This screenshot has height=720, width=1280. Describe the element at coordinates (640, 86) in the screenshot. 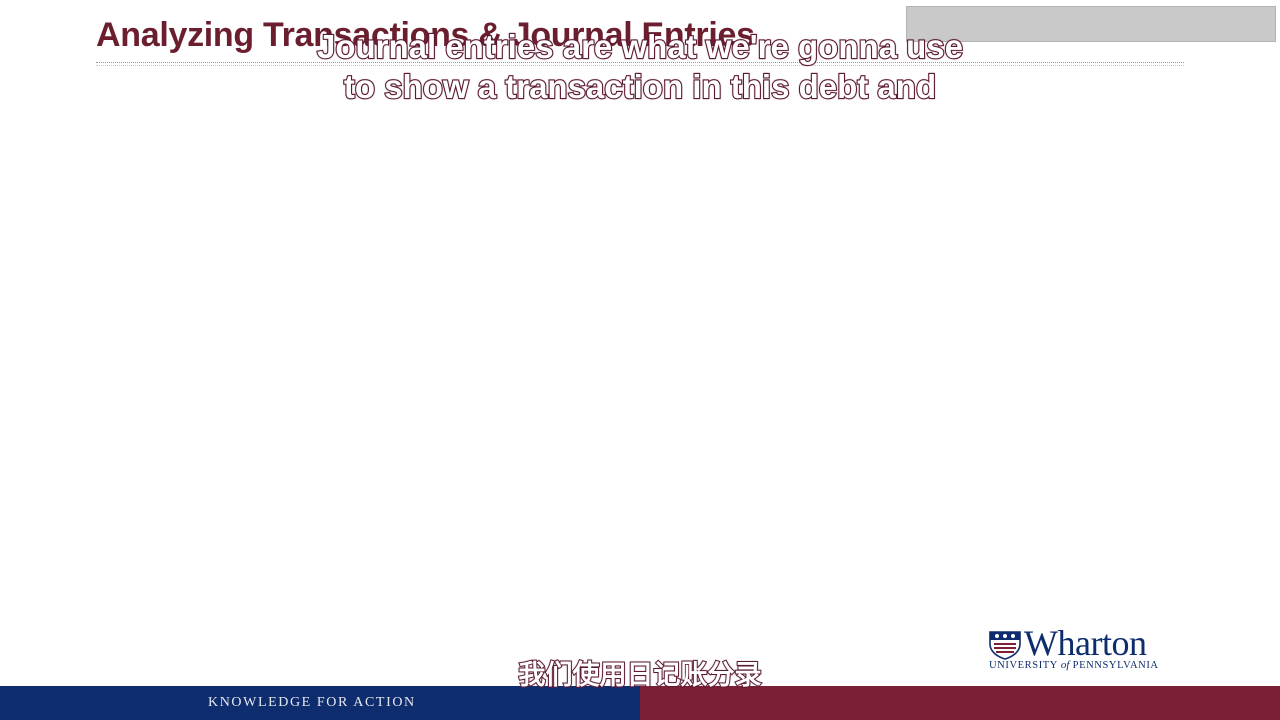

I see `subtitle-english-line-2: to show a transaction in this debt and` at that location.